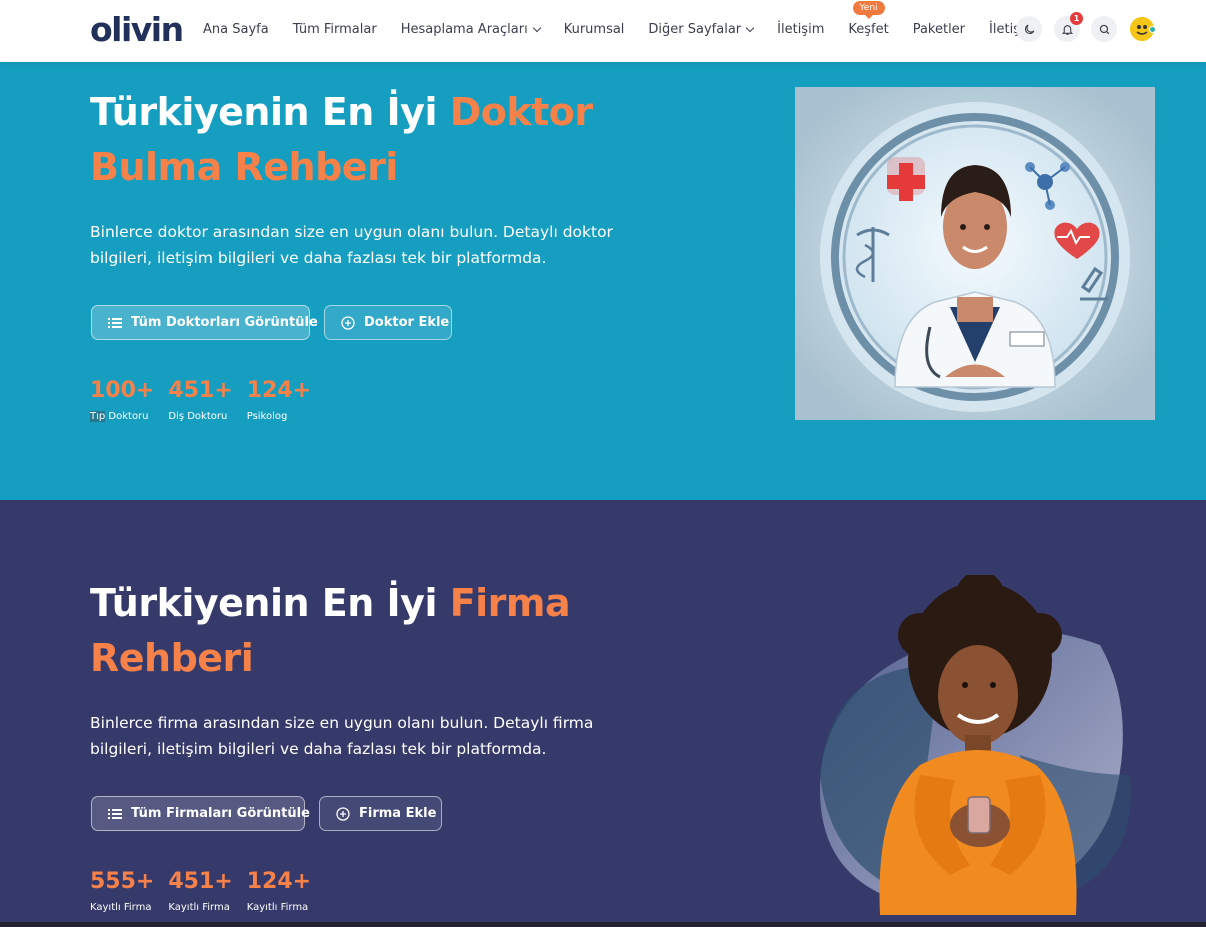  Describe the element at coordinates (267, 416) in the screenshot. I see `stat-label: Psikolog` at that location.